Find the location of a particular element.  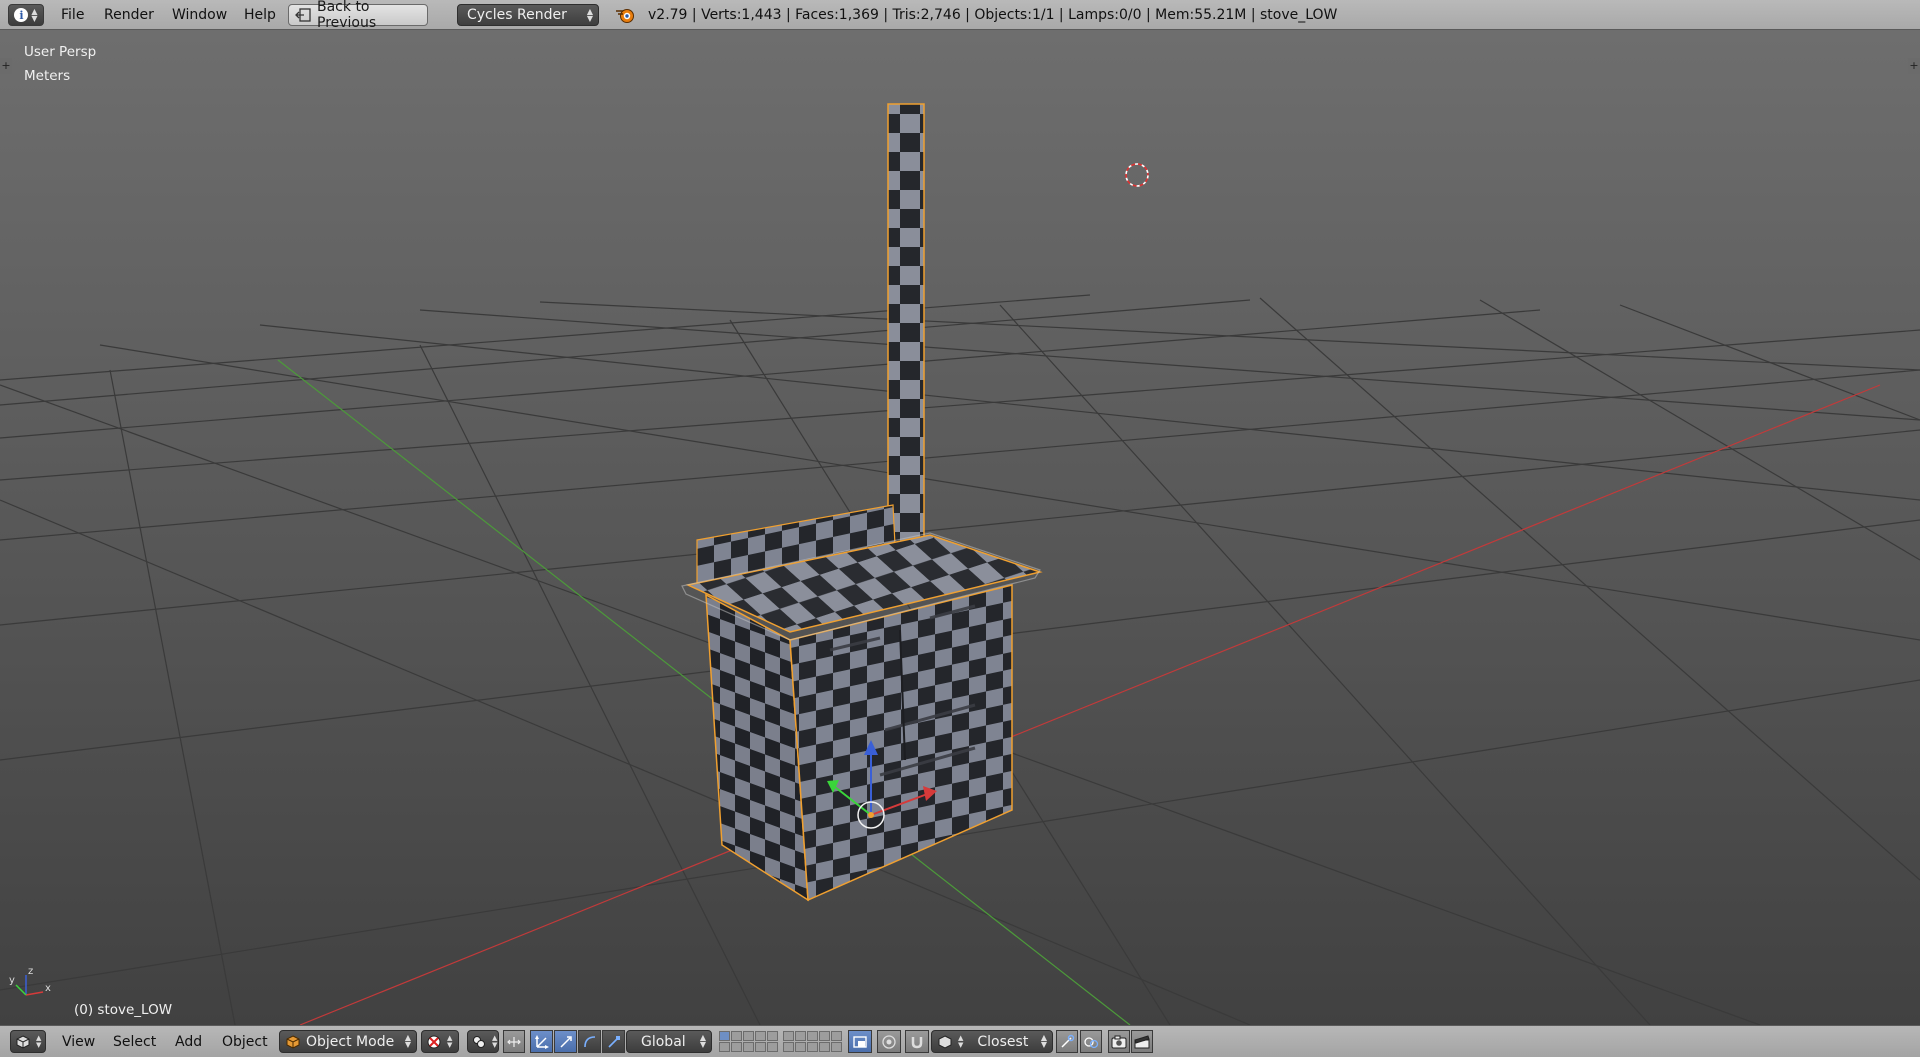

lock-camera-layers-button is located at coordinates (860, 1041).